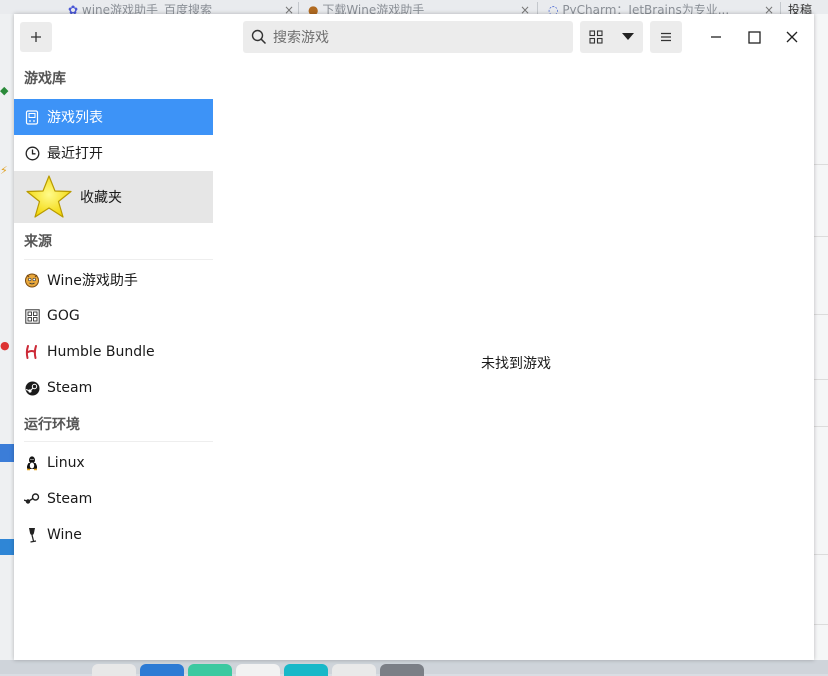  I want to click on taskbar-app-active, so click(402, 670).